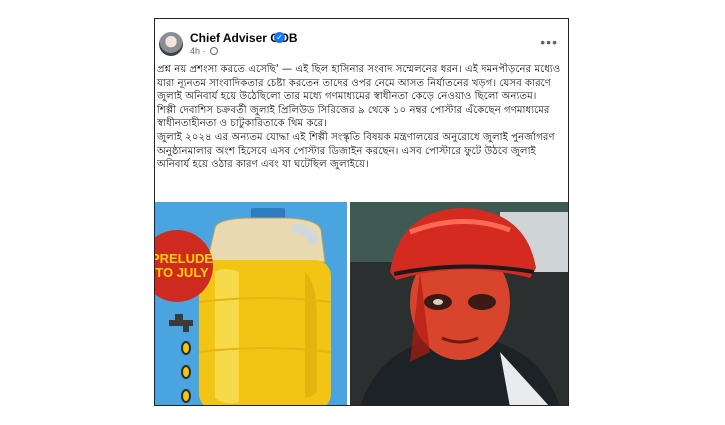  I want to click on verified-badge-icon: ✓, so click(279, 37).